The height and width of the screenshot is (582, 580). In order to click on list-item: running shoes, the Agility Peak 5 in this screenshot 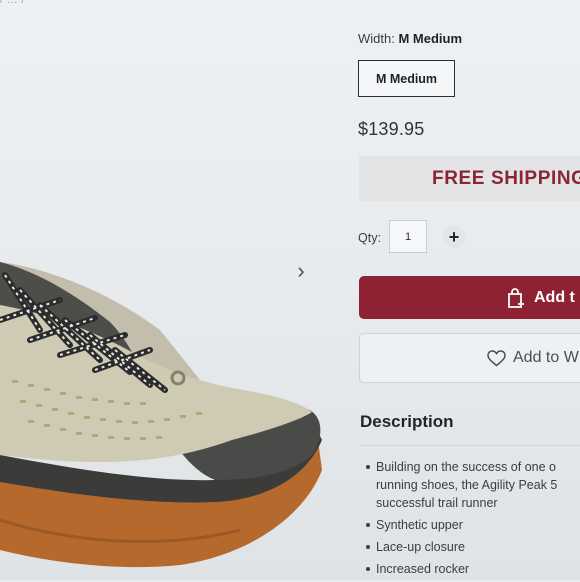, I will do `click(467, 485)`.